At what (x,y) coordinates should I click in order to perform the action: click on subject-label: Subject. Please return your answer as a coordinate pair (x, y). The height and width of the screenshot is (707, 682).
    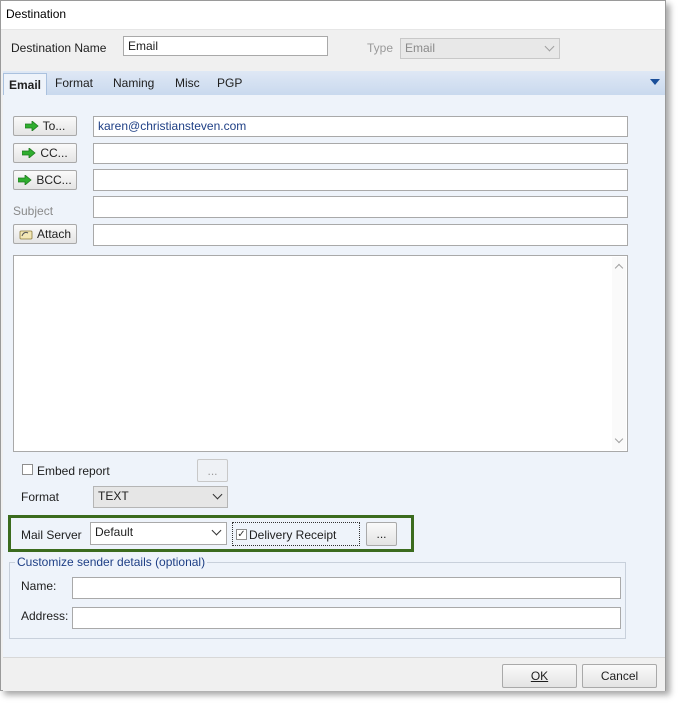
    Looking at the image, I should click on (33, 211).